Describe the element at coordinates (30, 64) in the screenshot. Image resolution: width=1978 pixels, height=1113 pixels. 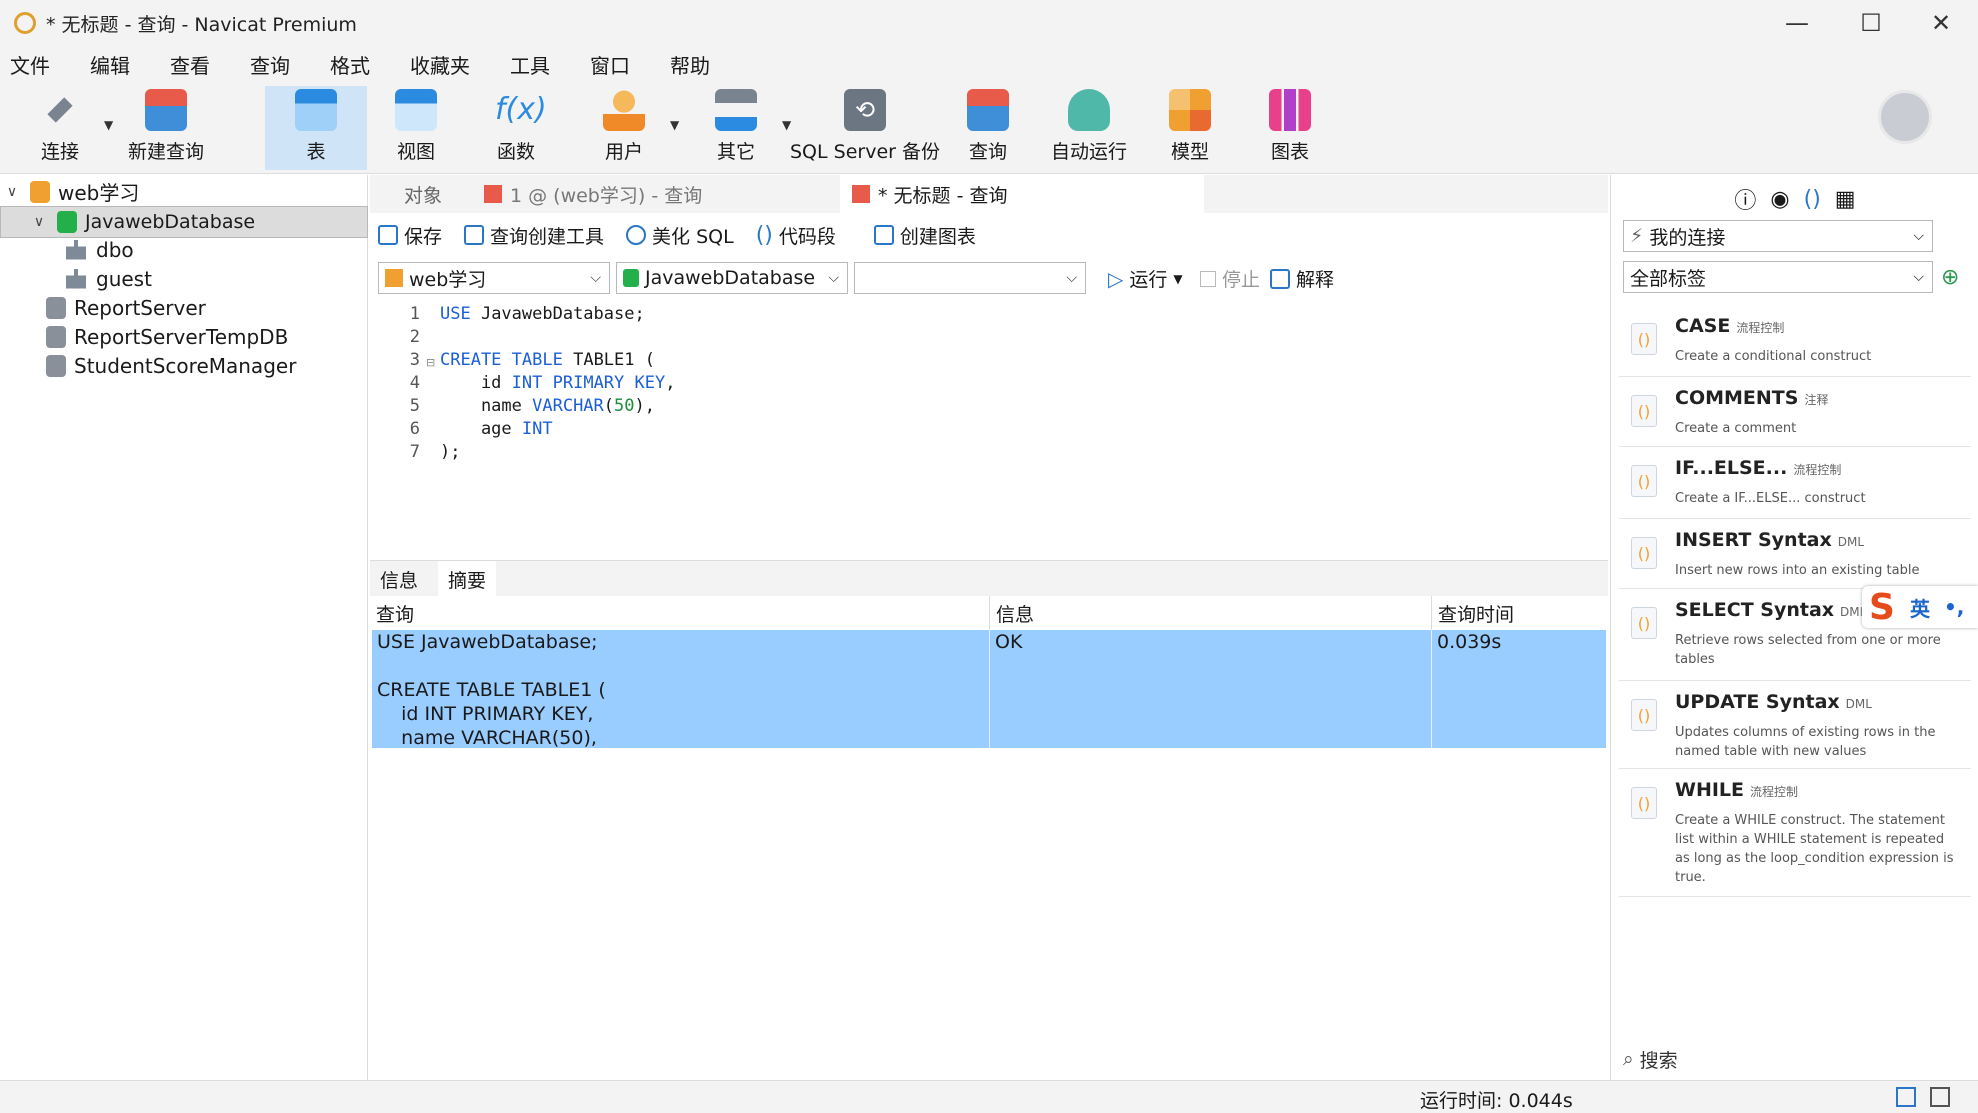
I see `menu-file: 文件` at that location.